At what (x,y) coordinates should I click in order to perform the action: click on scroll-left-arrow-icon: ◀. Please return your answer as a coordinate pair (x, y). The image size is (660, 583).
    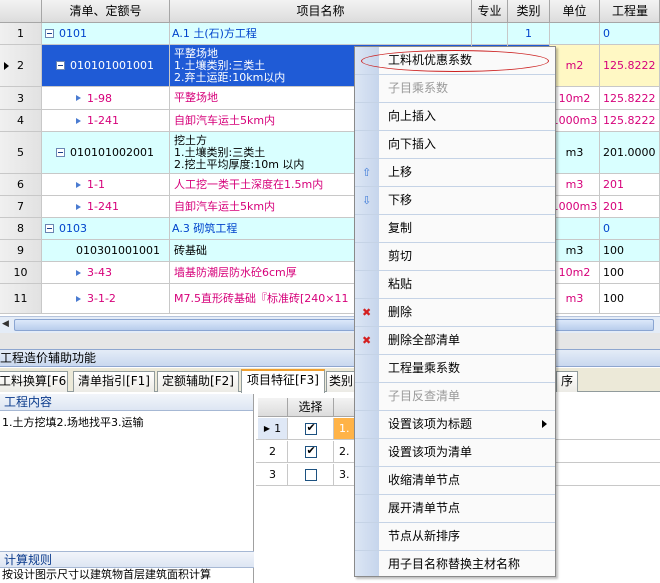
    Looking at the image, I should click on (5, 324).